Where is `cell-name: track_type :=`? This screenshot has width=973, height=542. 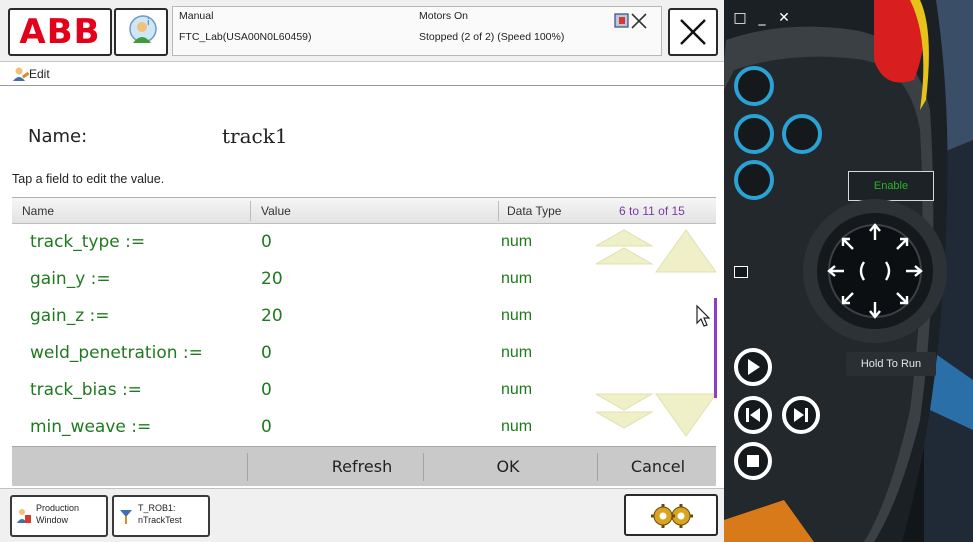 cell-name: track_type := is located at coordinates (88, 242).